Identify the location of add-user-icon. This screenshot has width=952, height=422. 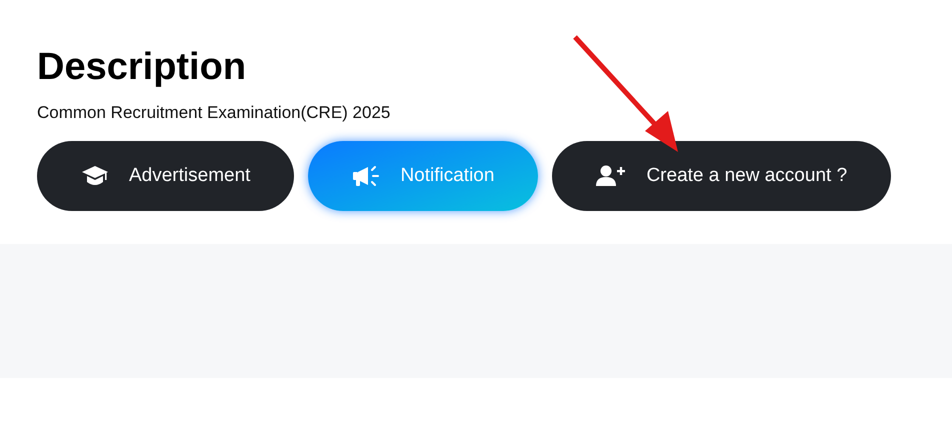
(611, 176).